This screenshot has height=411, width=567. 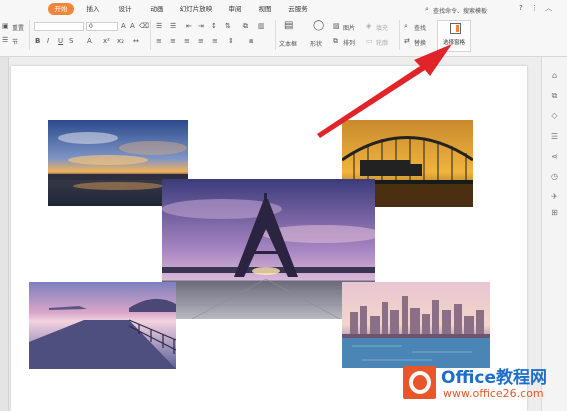 What do you see at coordinates (384, 91) in the screenshot?
I see `red-arrow-annotation` at bounding box center [384, 91].